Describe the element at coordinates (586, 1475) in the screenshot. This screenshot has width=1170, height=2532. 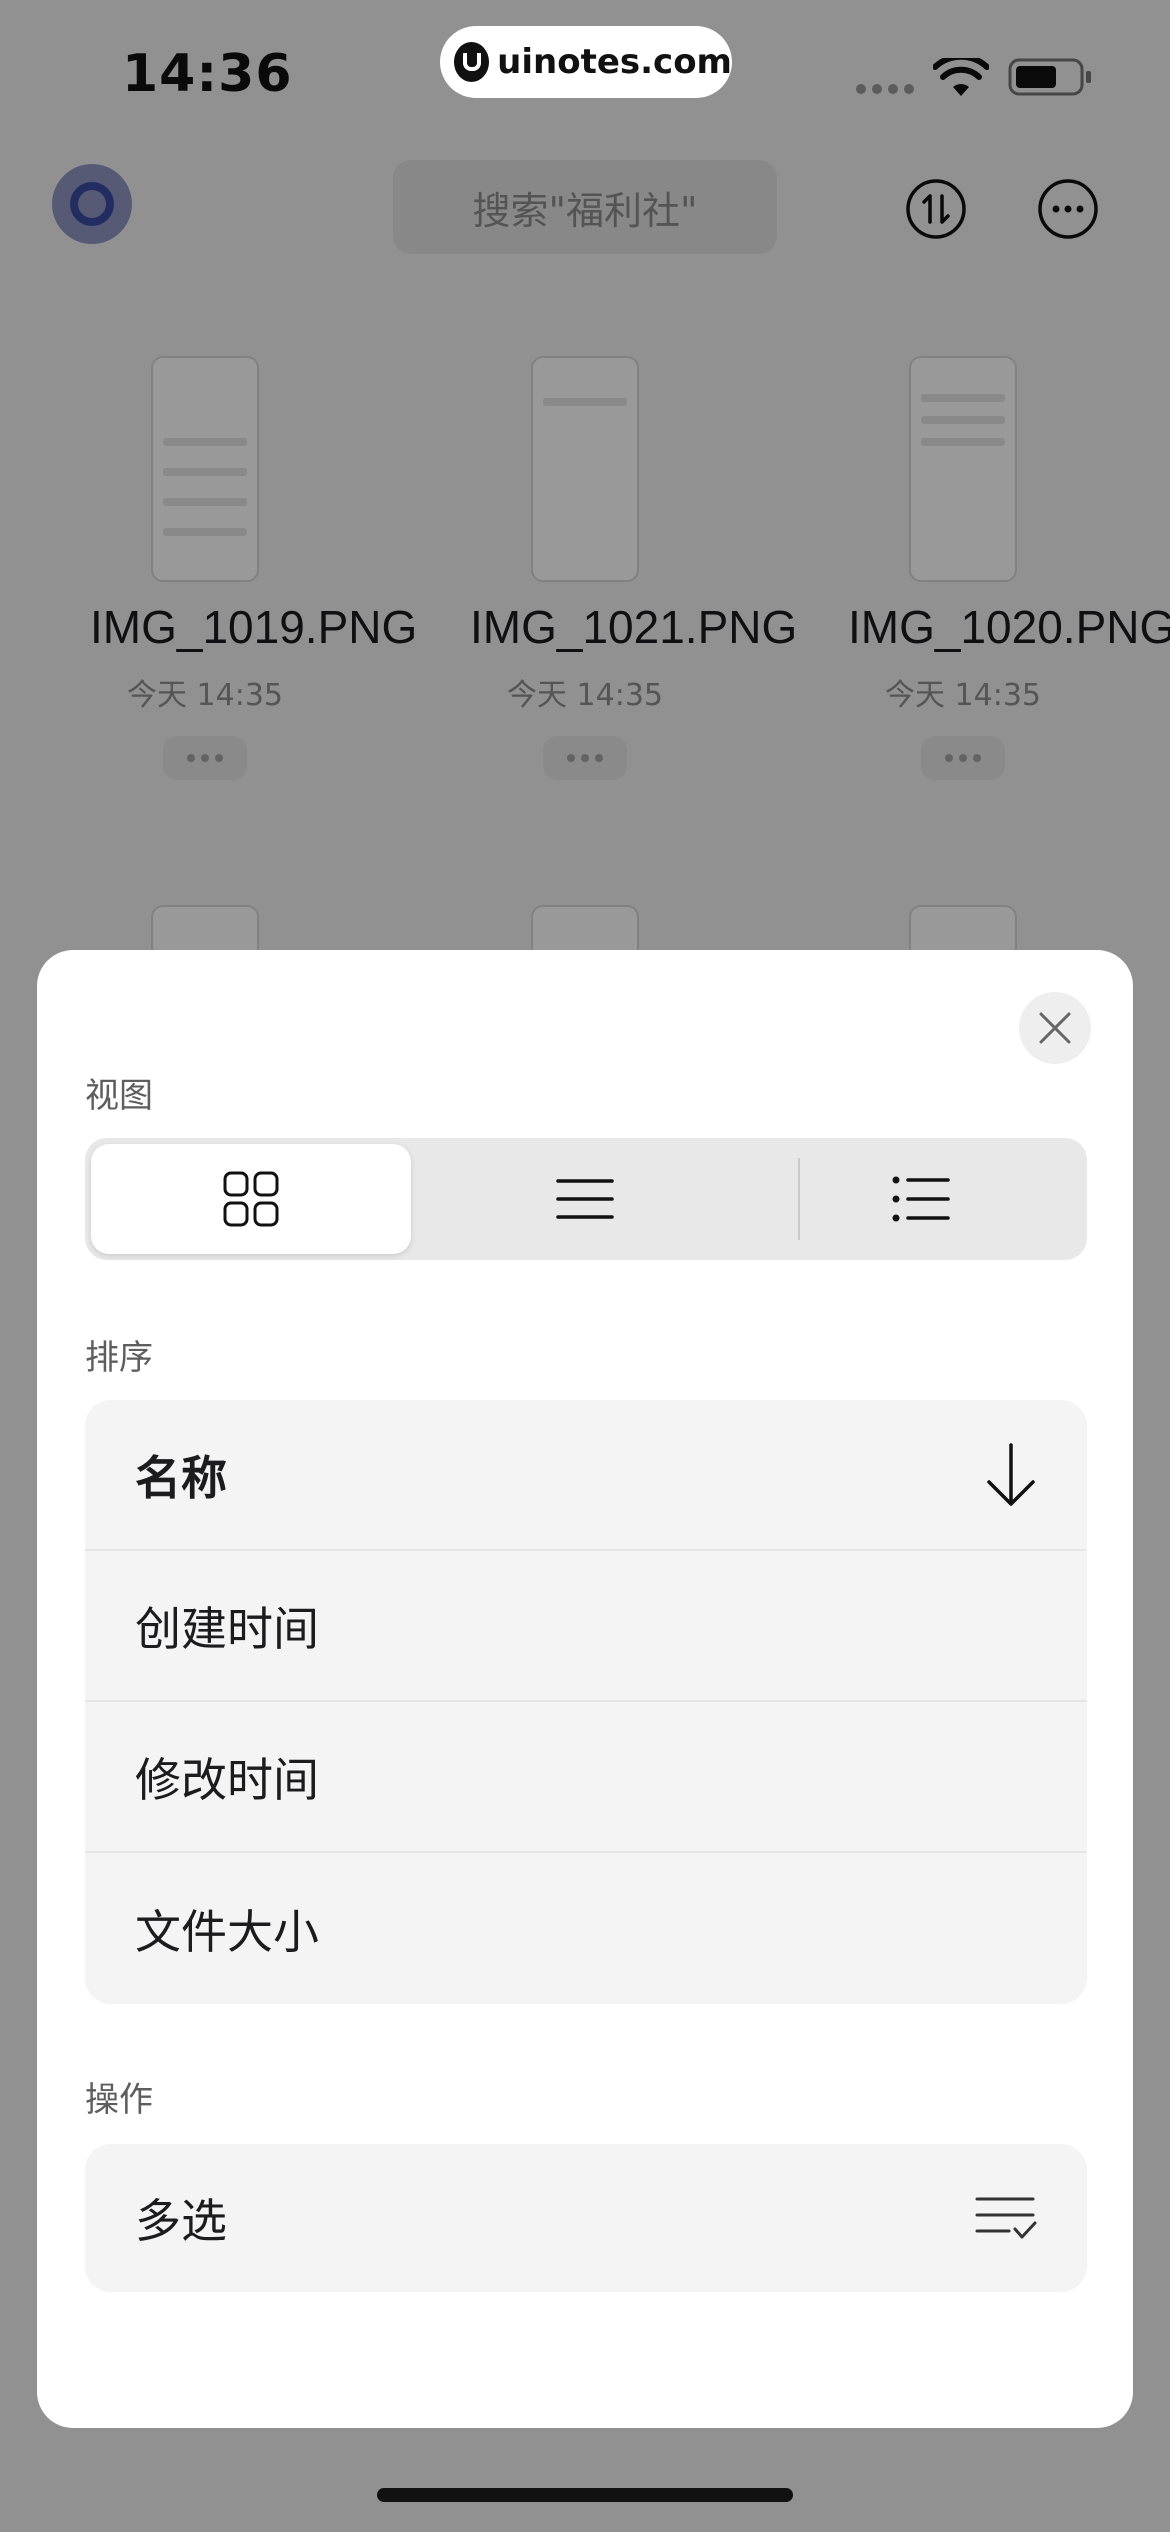
I see `sort-by-name: 名称` at that location.